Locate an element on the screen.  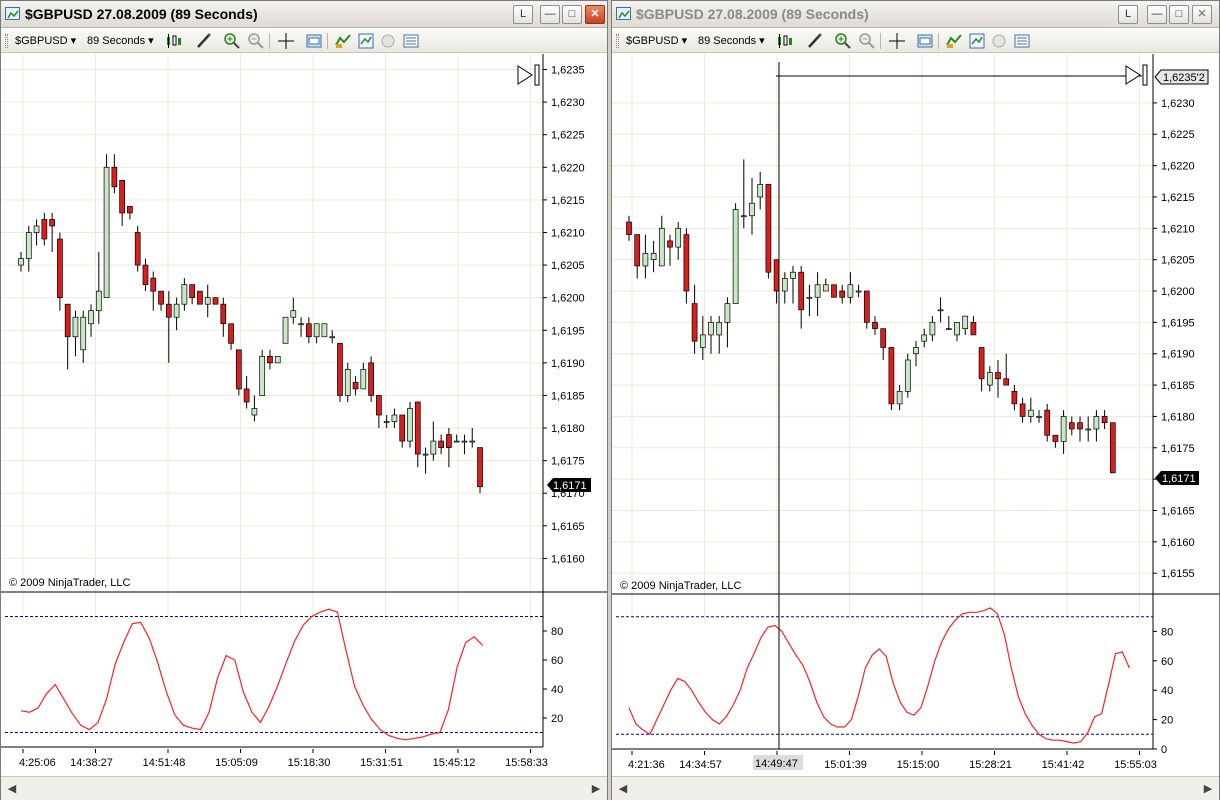
time-tick-label: 14:38:27 is located at coordinates (91, 763).